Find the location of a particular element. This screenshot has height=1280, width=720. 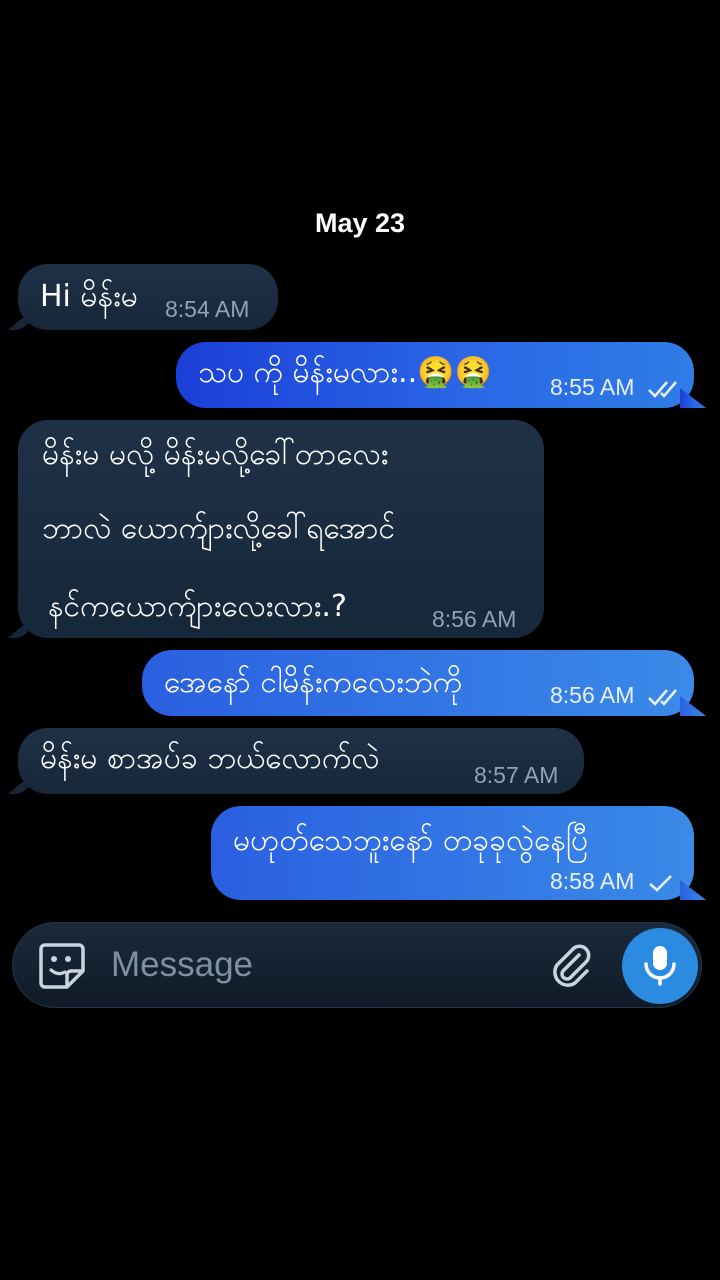

microphone-icon is located at coordinates (660, 966).